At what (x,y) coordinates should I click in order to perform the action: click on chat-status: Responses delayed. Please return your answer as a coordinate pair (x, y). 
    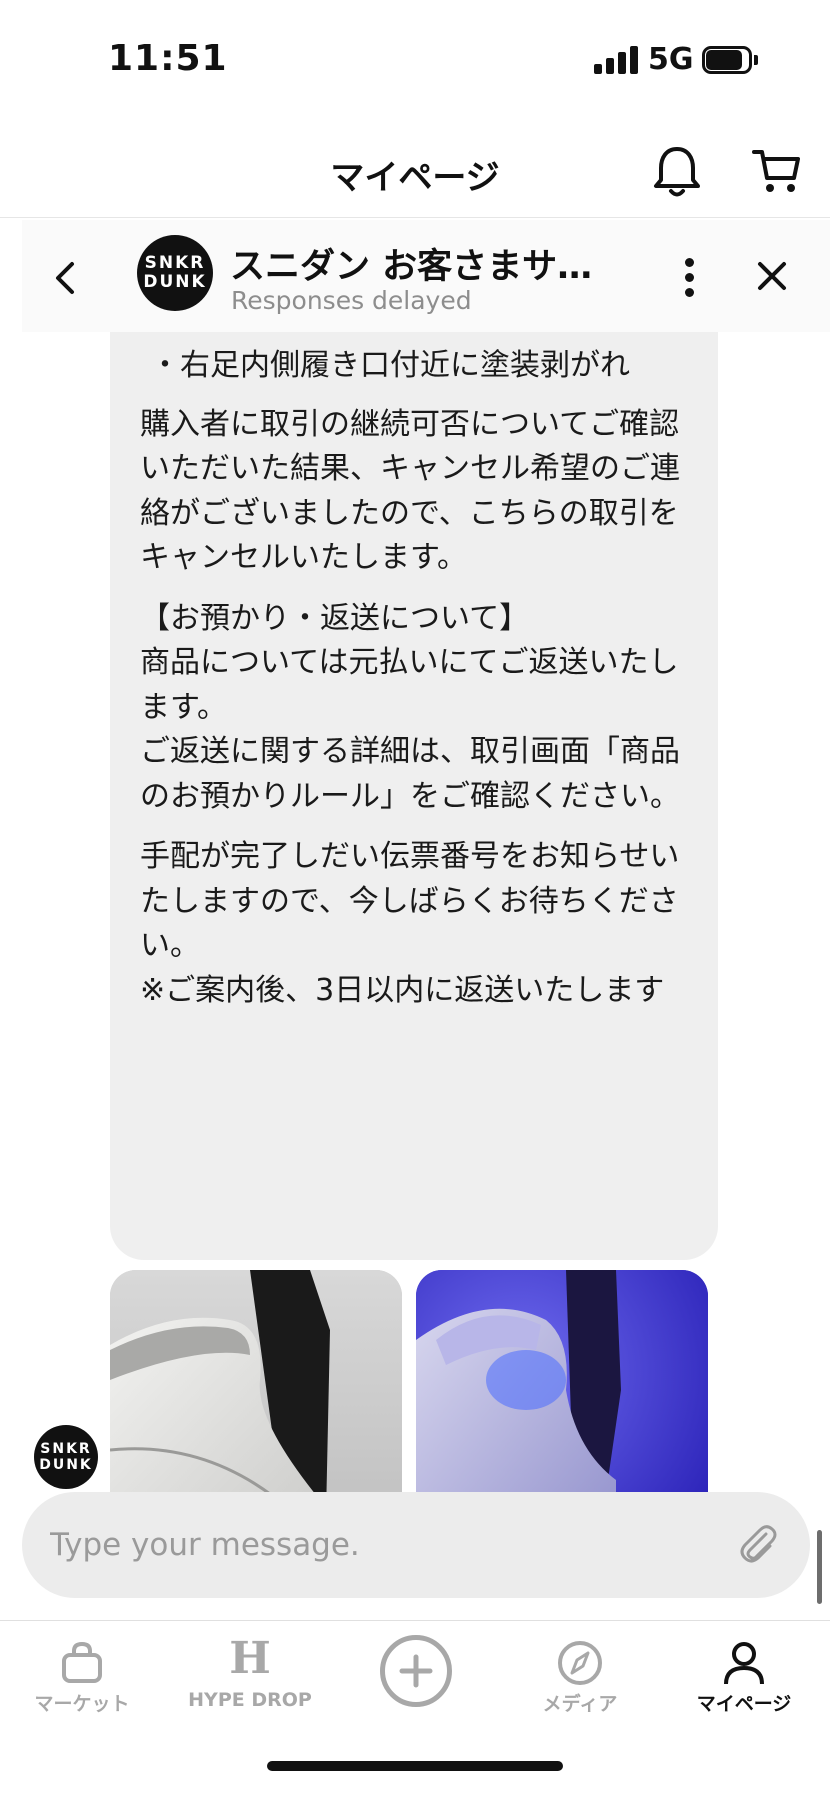
    Looking at the image, I should click on (351, 300).